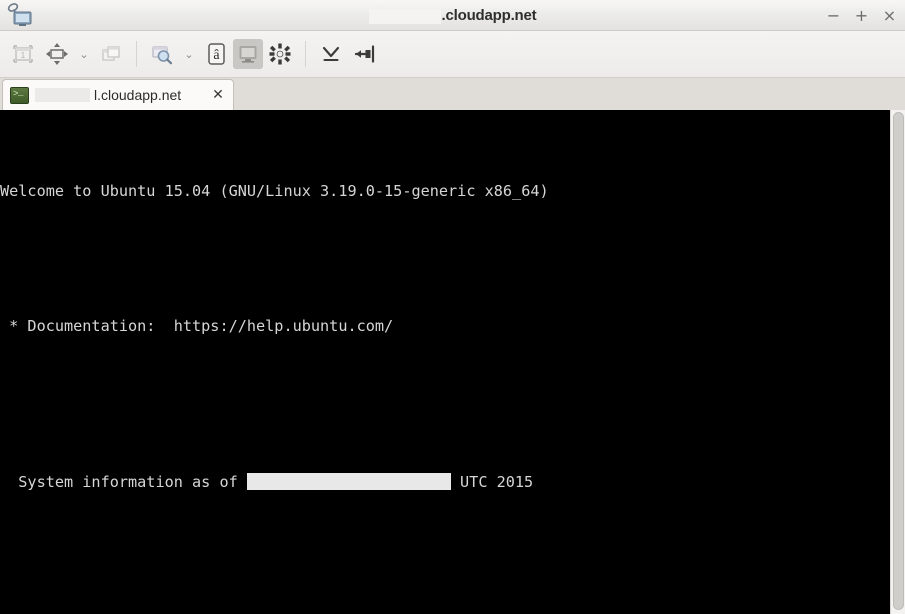  I want to click on fullscreen-monitor-icon, so click(248, 54).